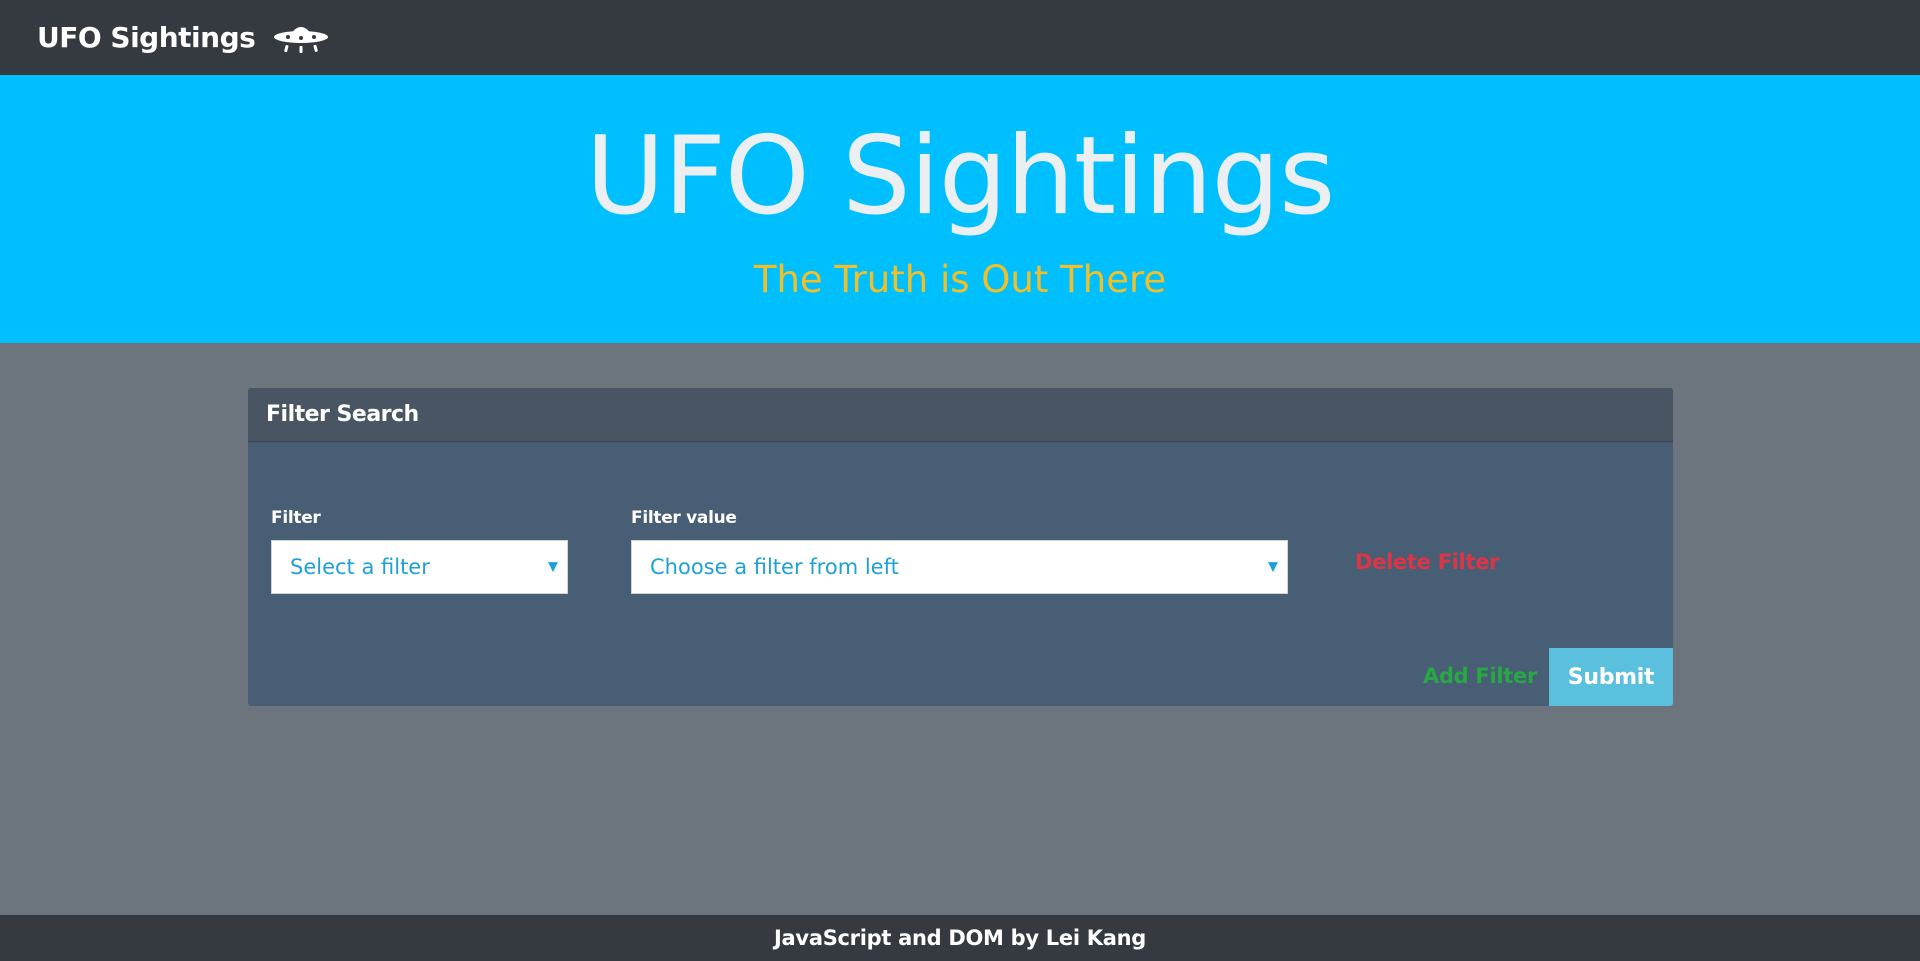 The height and width of the screenshot is (961, 1920). What do you see at coordinates (1480, 676) in the screenshot?
I see `add-filter-button: Add Filter` at bounding box center [1480, 676].